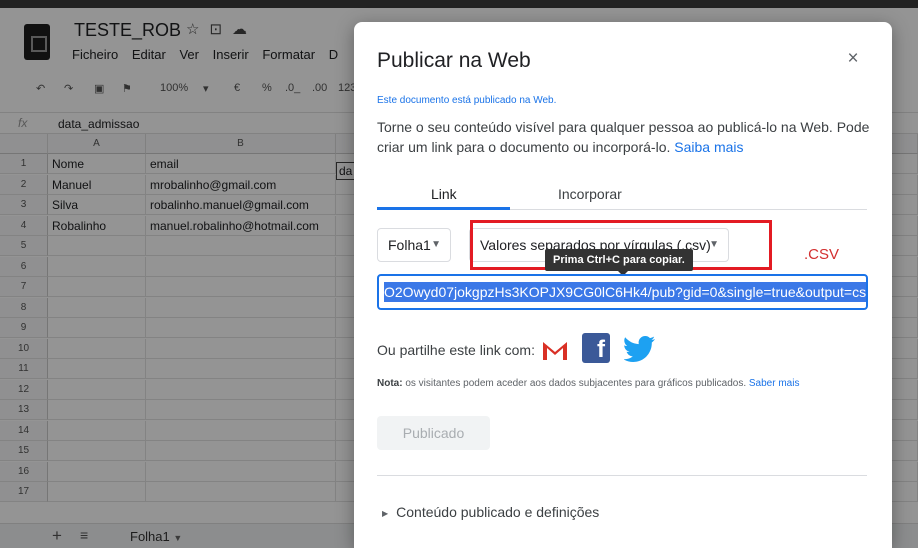 The width and height of the screenshot is (918, 548). Describe the element at coordinates (444, 194) in the screenshot. I see `tab-link: Link` at that location.